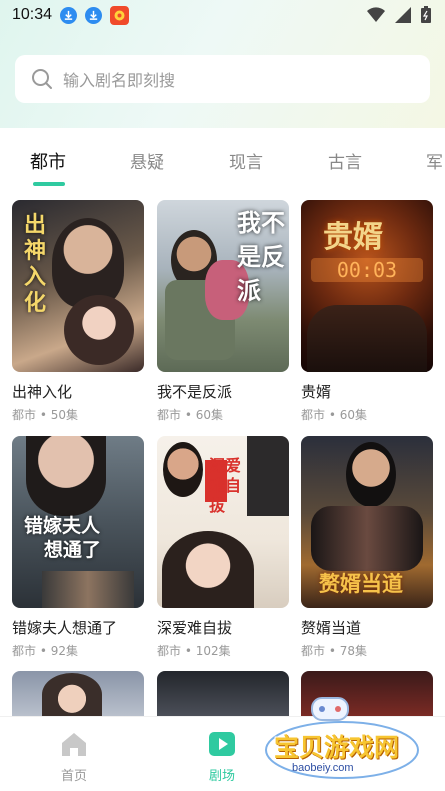 The image size is (445, 791). I want to click on status-time: 10:34, so click(32, 14).